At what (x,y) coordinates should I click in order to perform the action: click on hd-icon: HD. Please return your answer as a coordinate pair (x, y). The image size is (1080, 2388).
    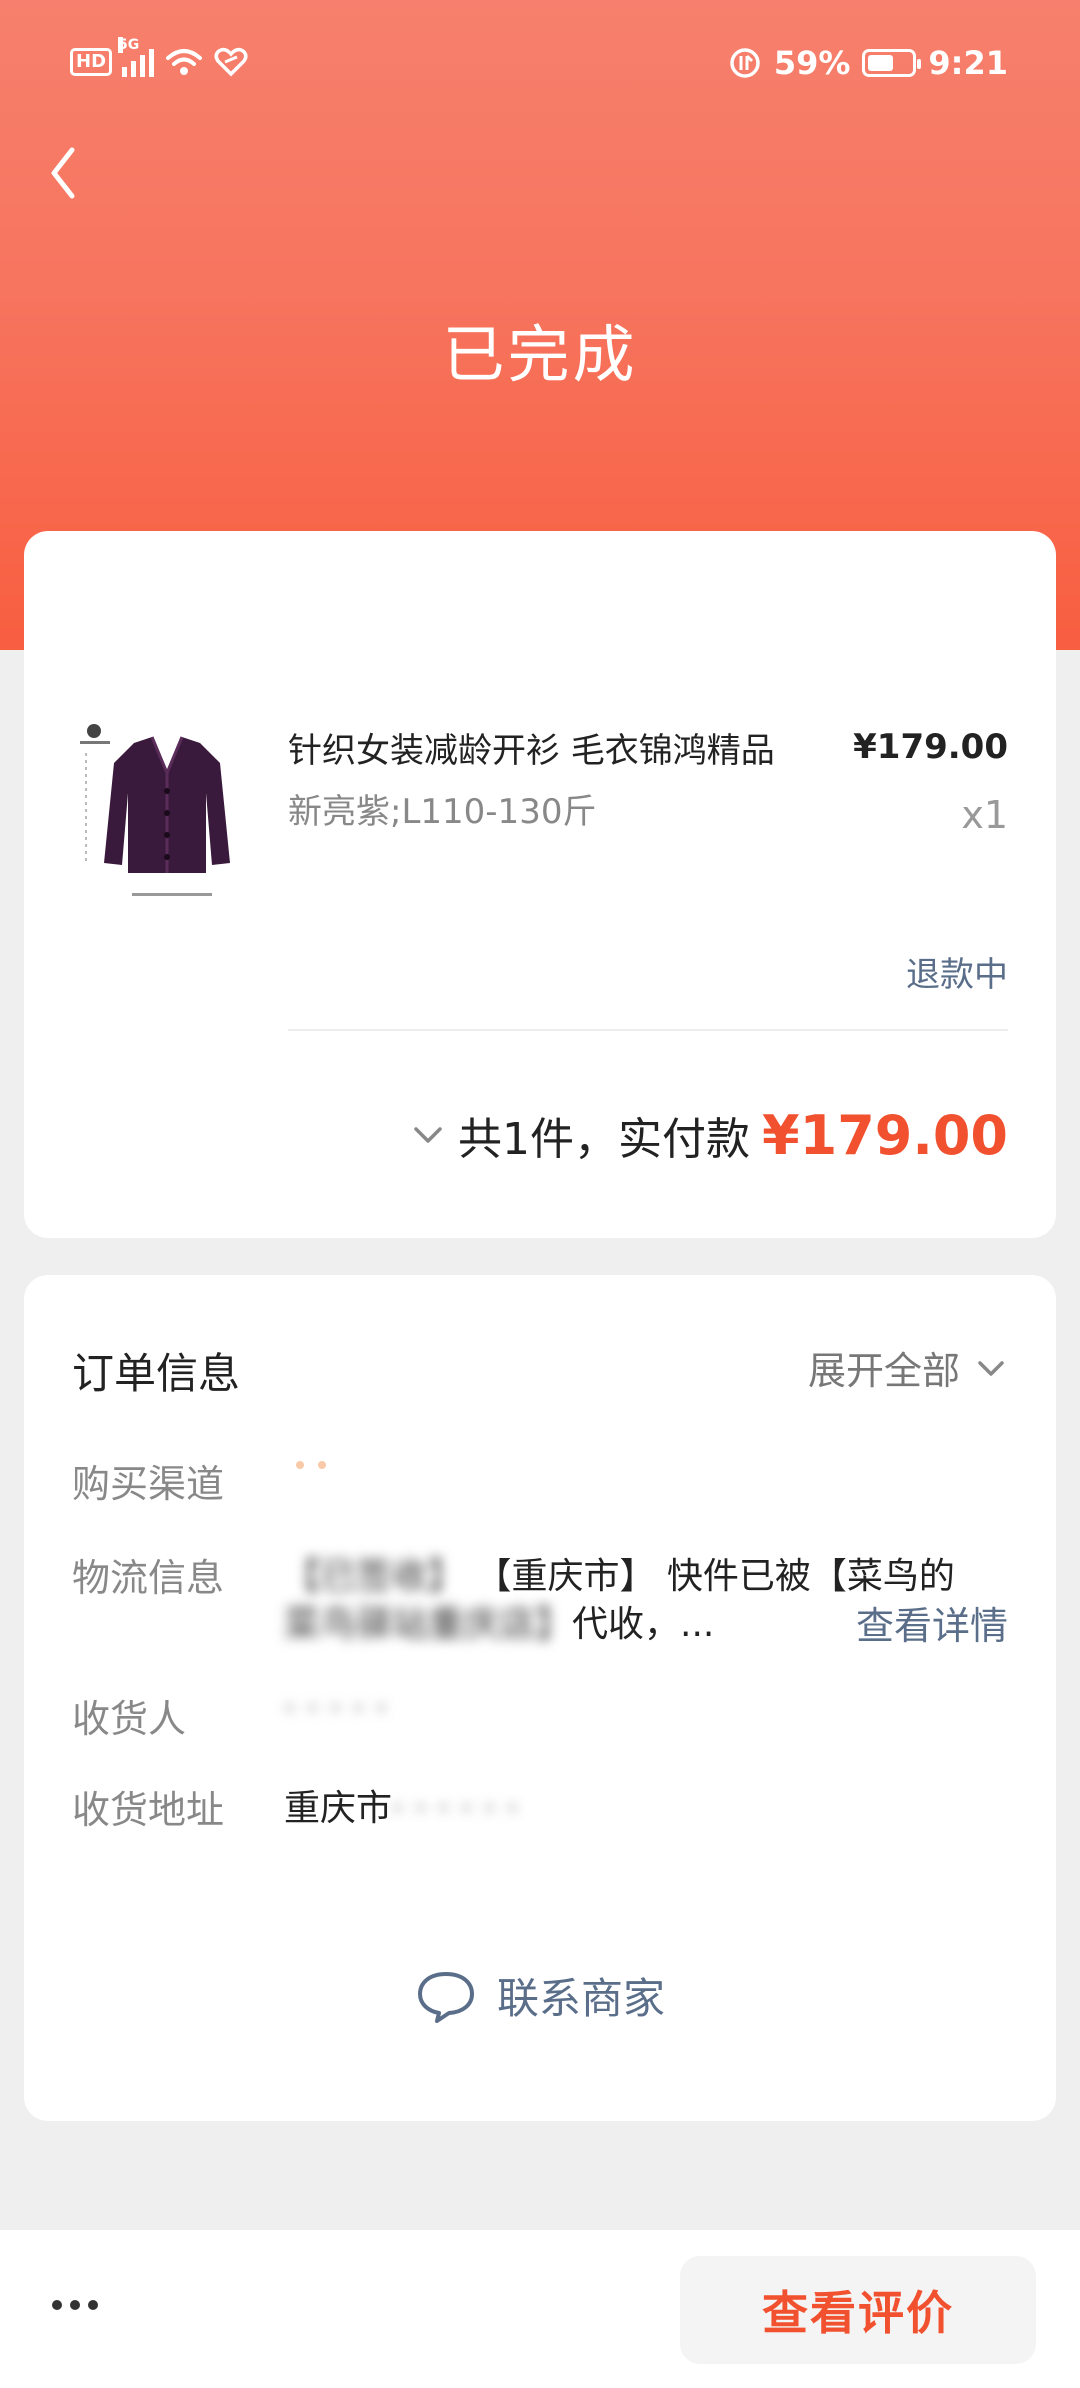
    Looking at the image, I should click on (91, 62).